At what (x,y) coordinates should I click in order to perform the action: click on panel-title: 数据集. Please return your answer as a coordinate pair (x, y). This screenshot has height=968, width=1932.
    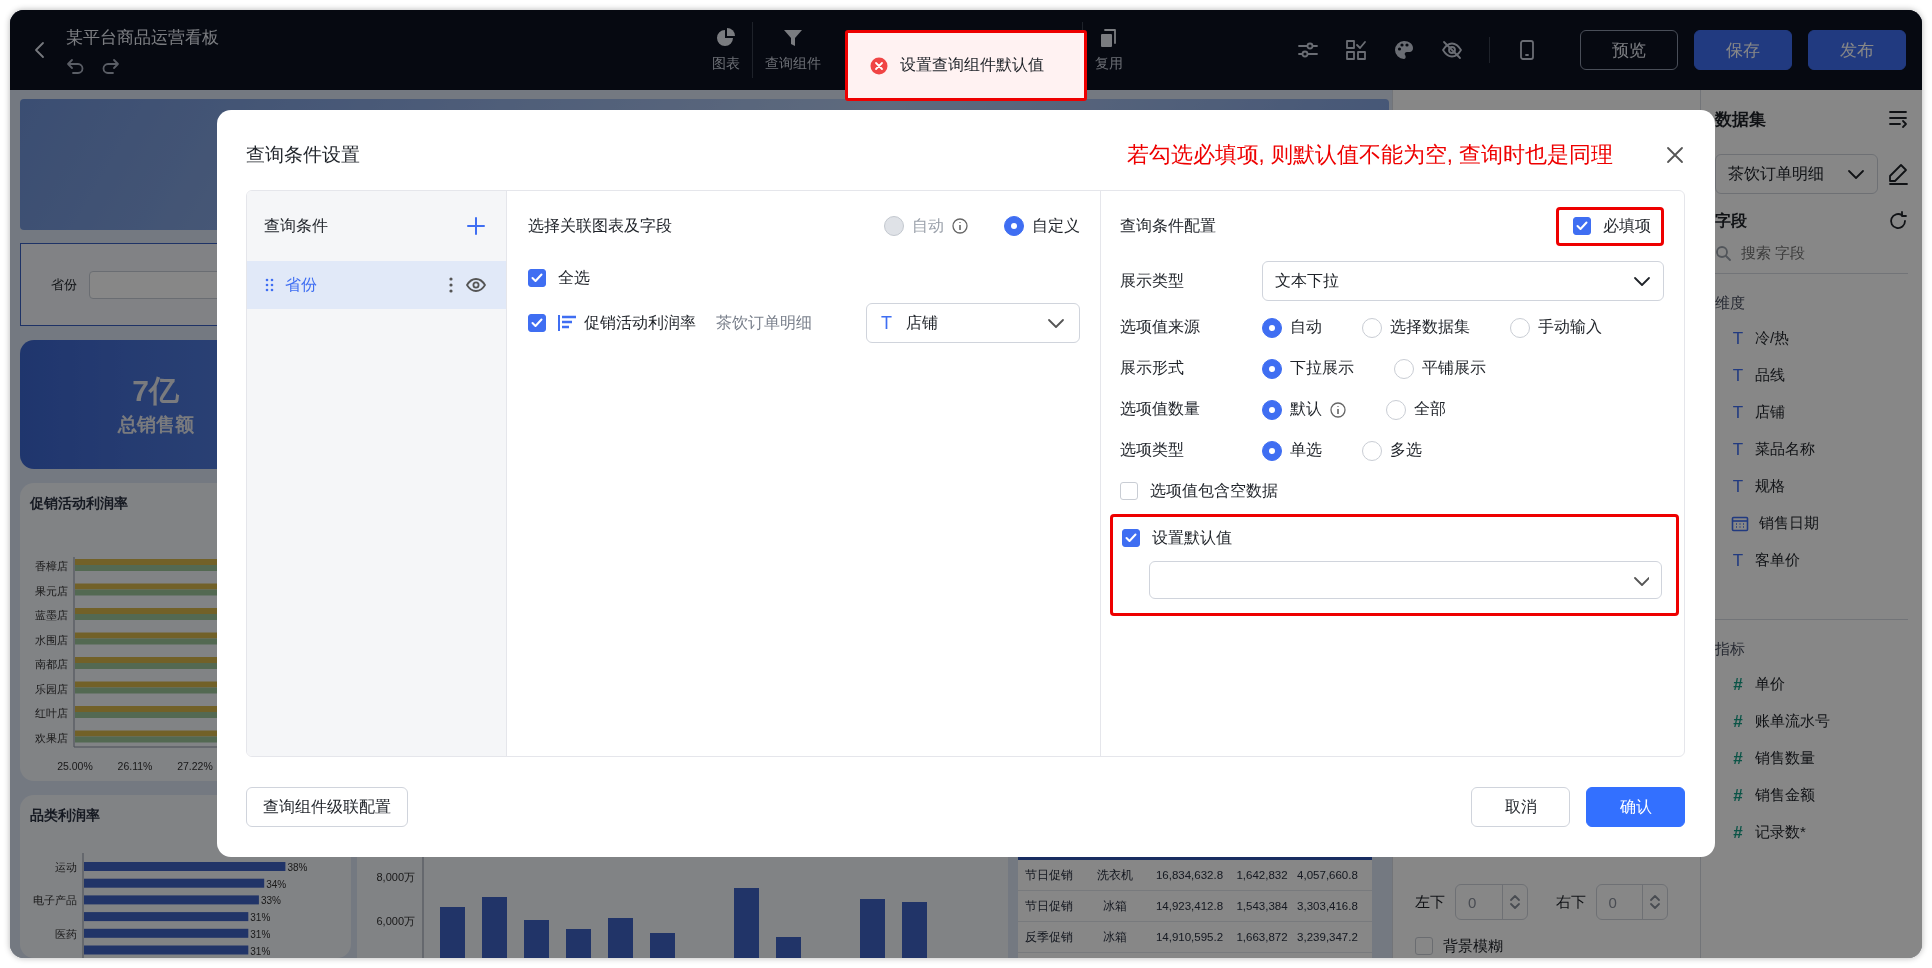
    Looking at the image, I should click on (1740, 119).